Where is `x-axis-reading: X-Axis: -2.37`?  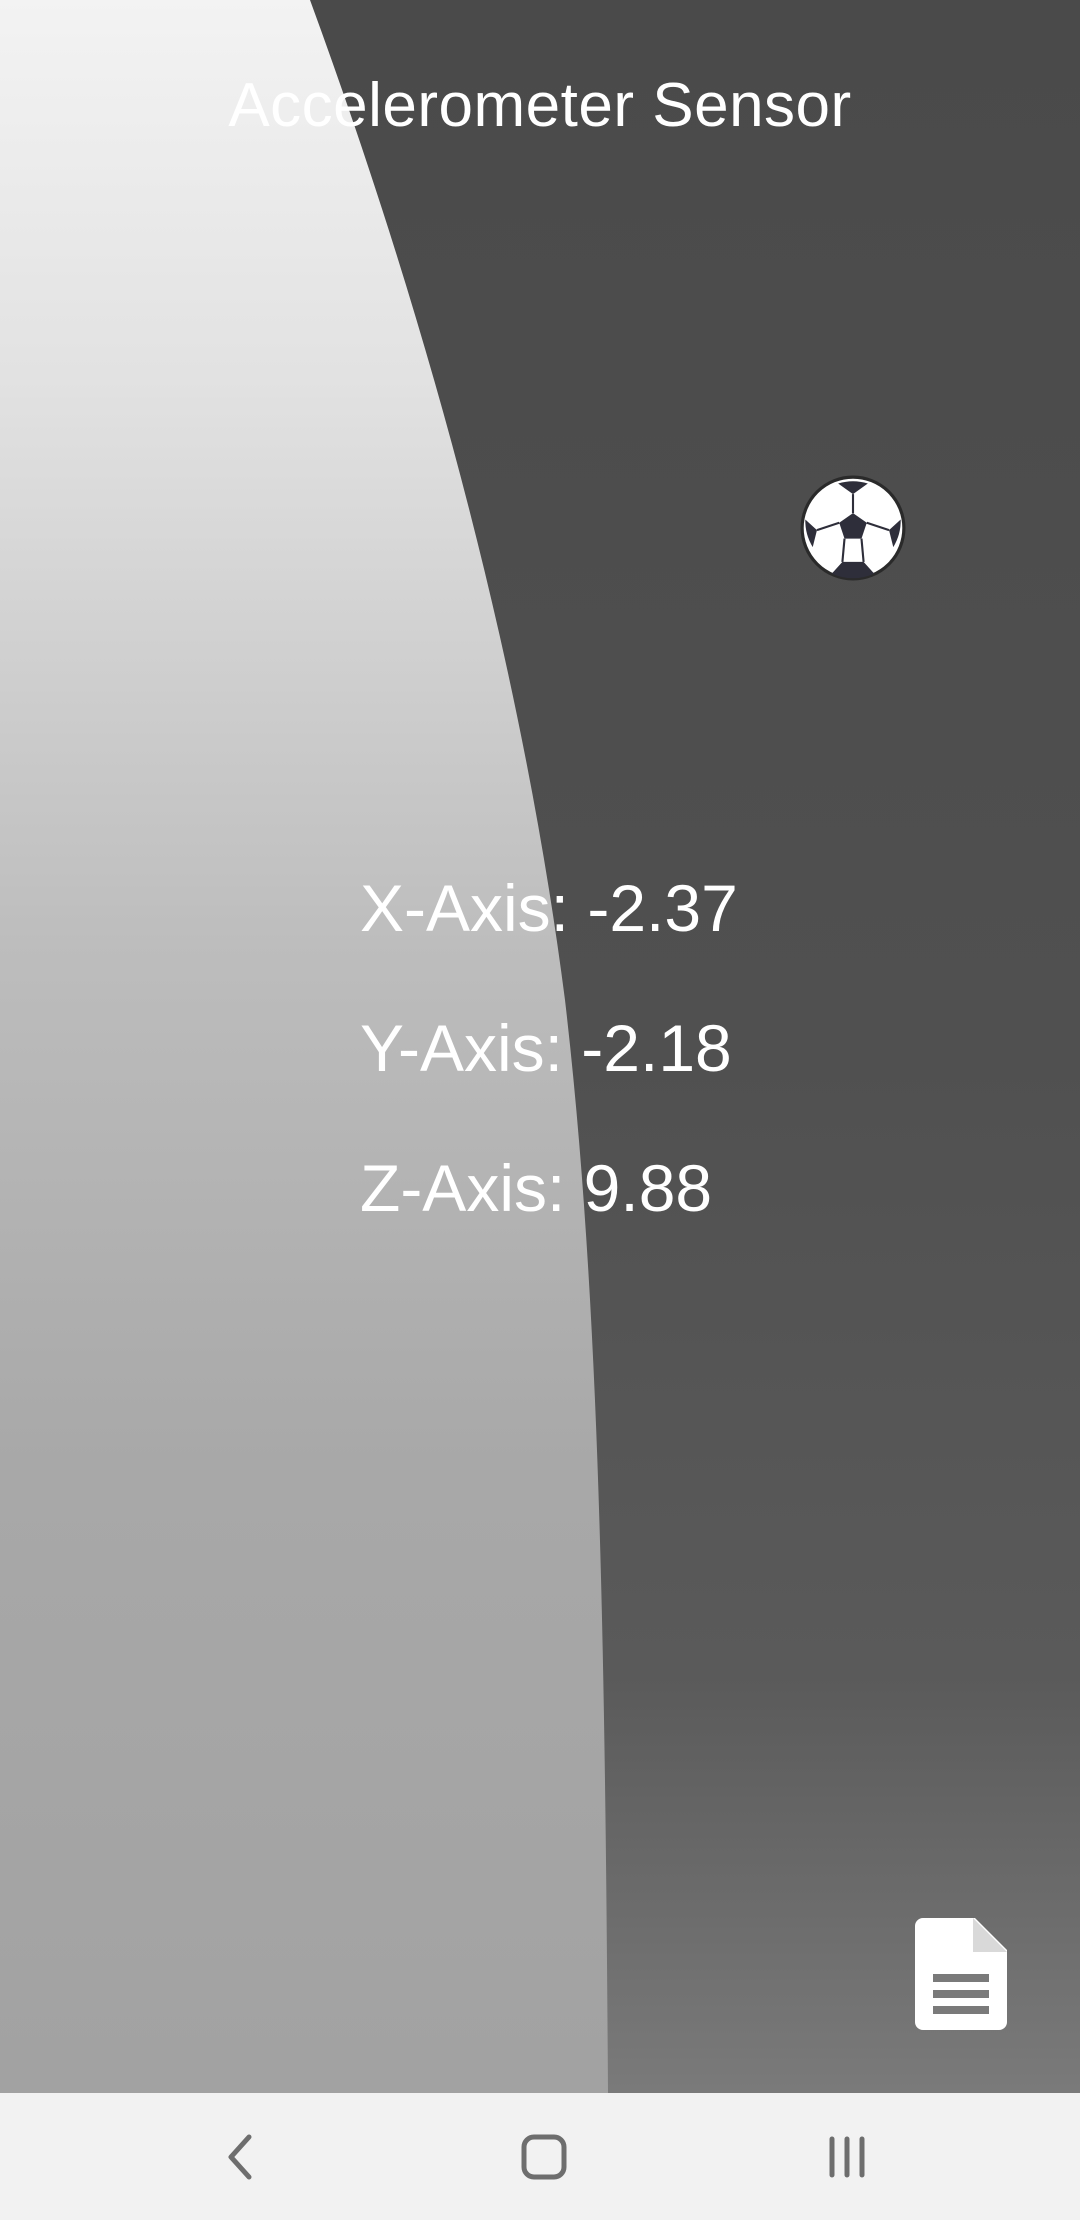
x-axis-reading: X-Axis: -2.37 is located at coordinates (549, 908).